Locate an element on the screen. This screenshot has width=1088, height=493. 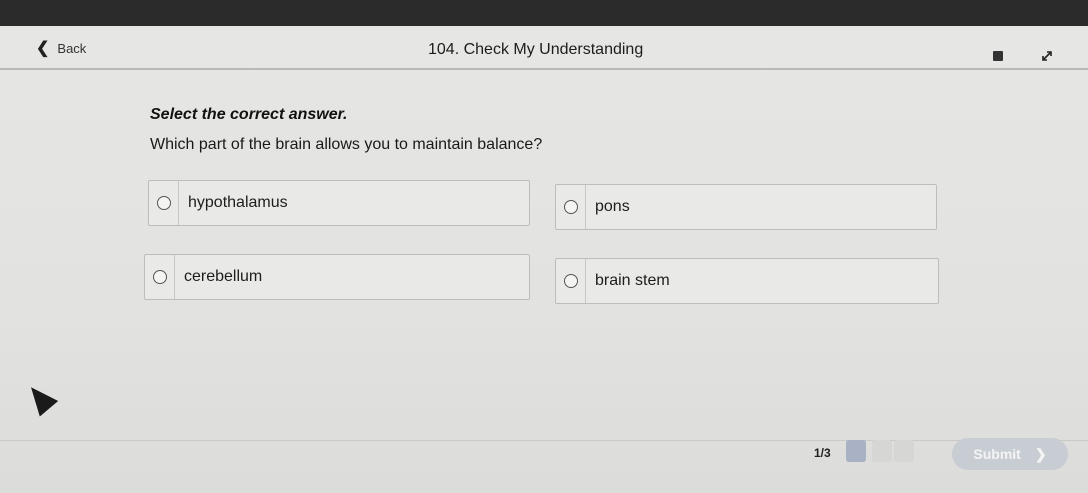
page-title: 104. Check My Understanding is located at coordinates (536, 49).